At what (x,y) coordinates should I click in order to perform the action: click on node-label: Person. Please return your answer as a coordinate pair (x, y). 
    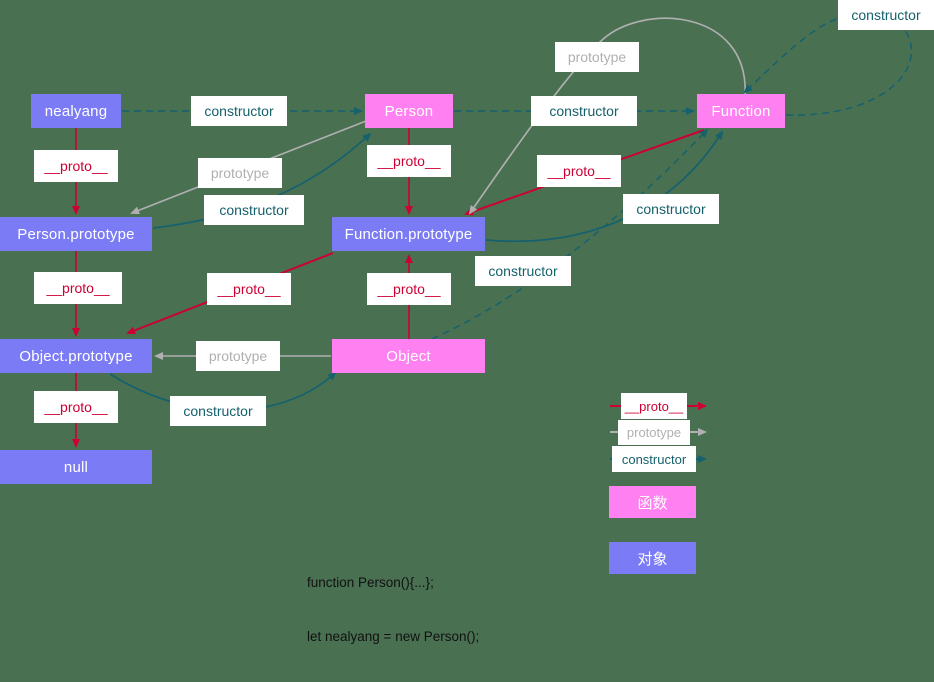
    Looking at the image, I should click on (409, 111).